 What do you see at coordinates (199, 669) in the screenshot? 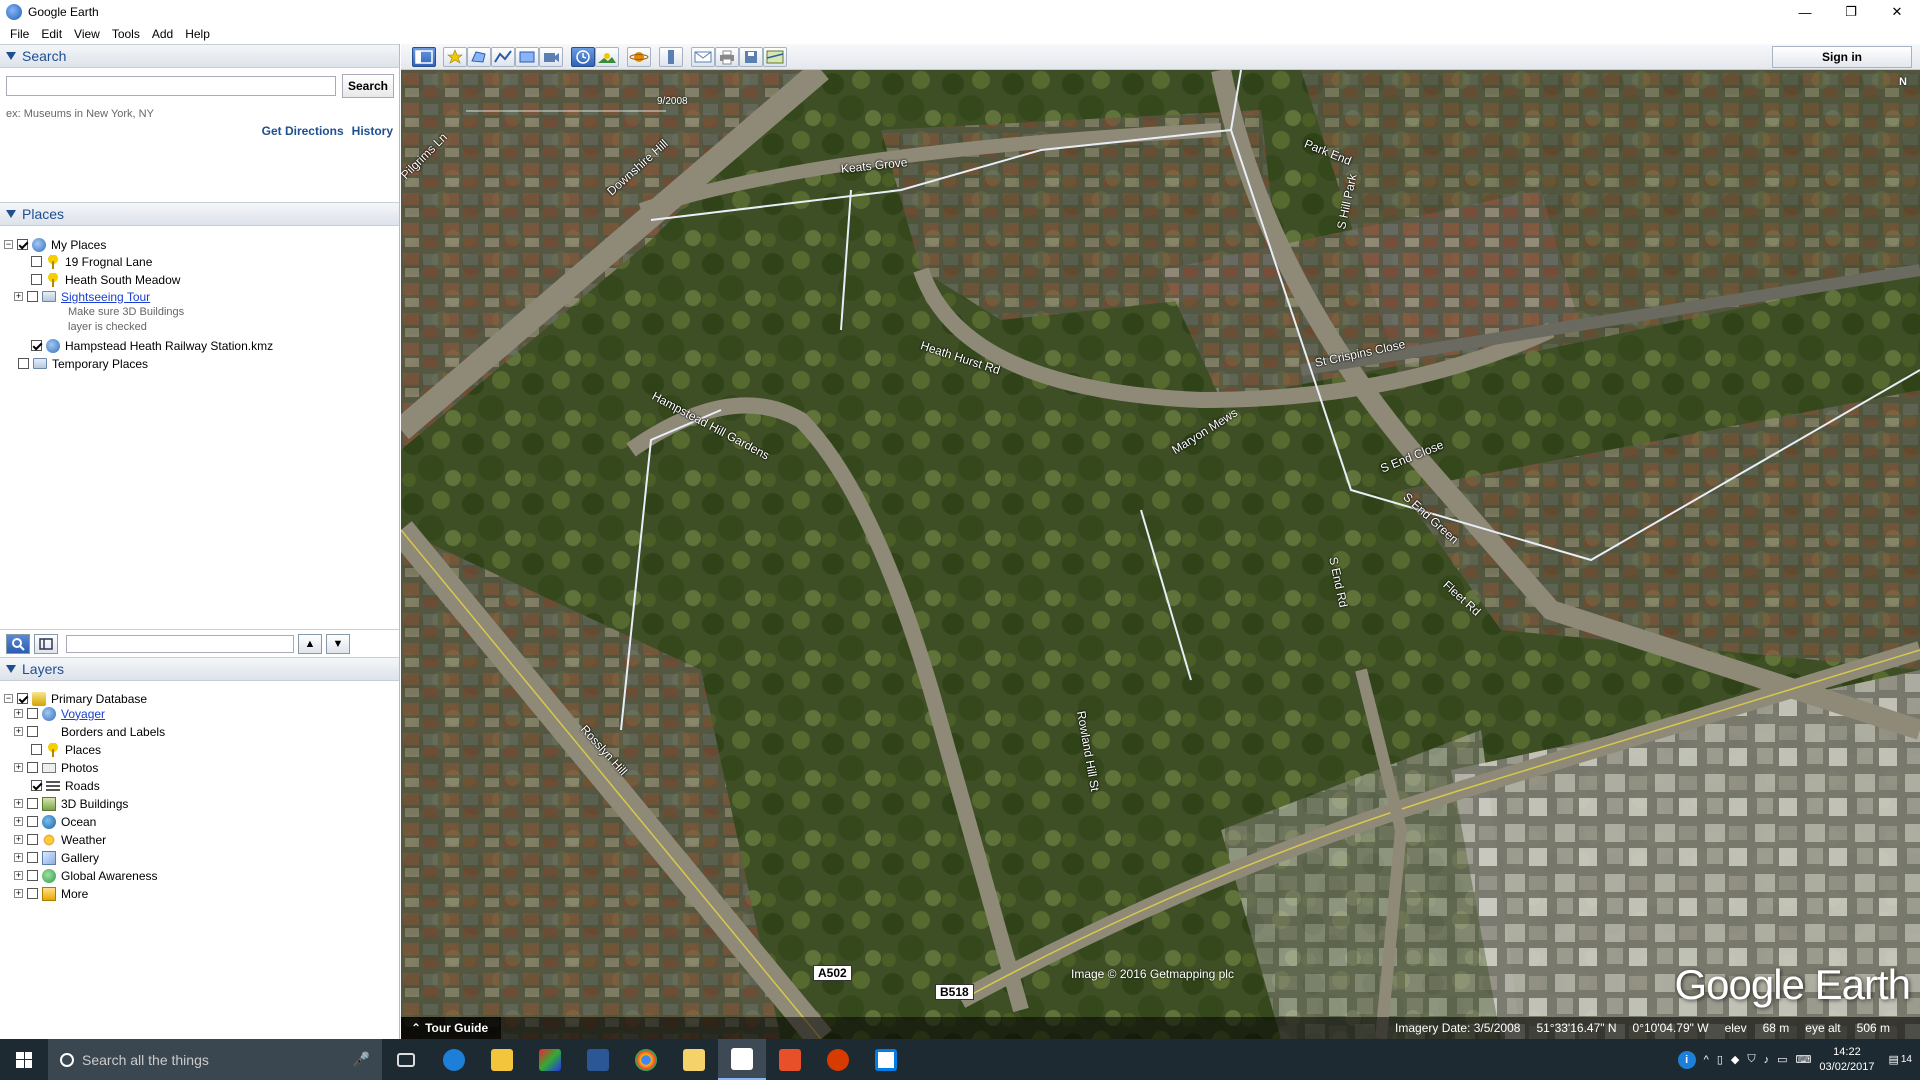
I see `layers-section-header: Layers` at bounding box center [199, 669].